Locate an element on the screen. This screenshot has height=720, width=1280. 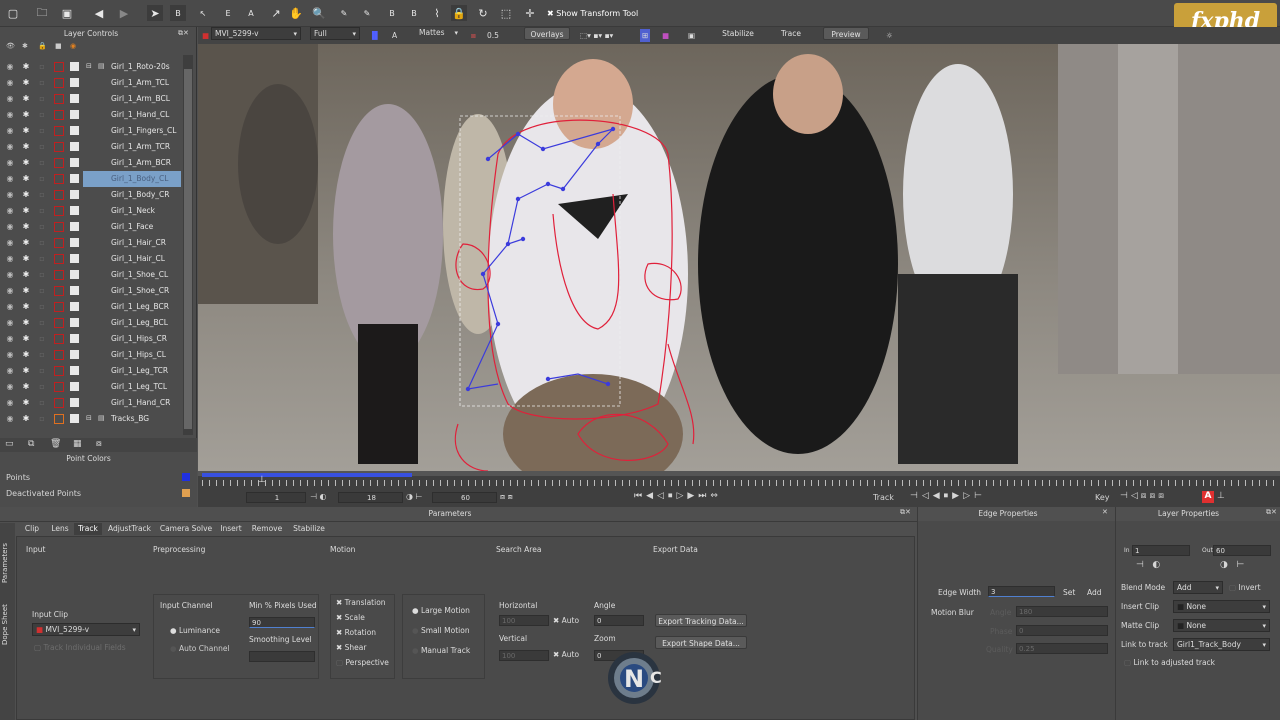
range-icons: ⧈ ⧈ is located at coordinates (506, 497).